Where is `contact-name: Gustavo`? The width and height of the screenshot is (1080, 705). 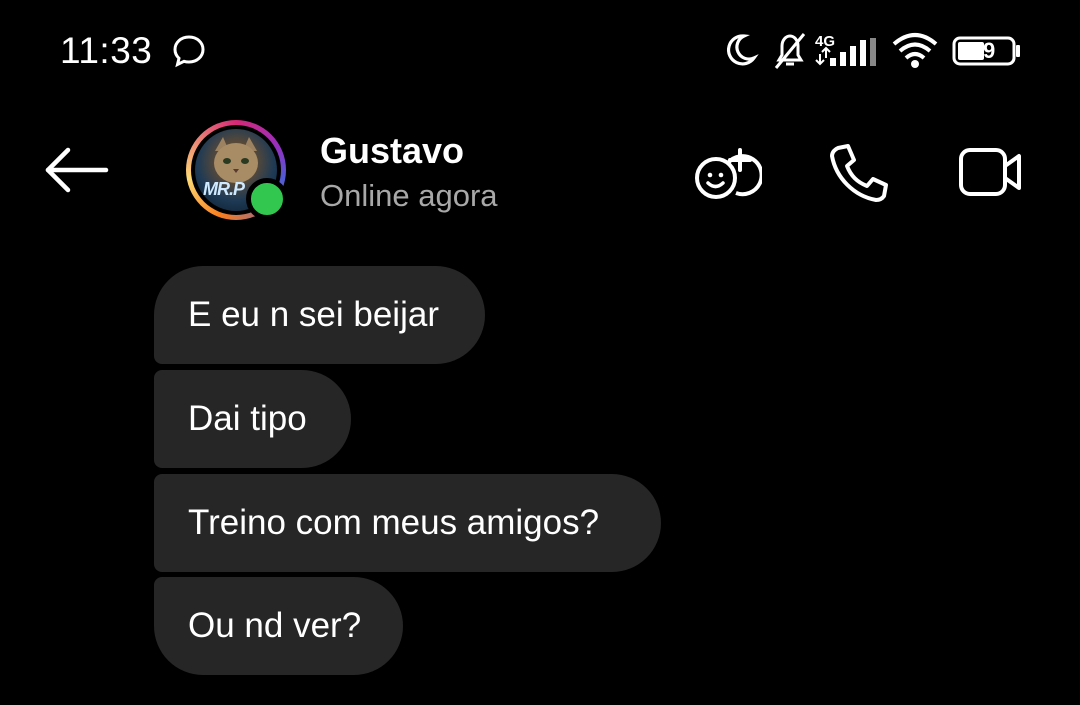
contact-name: Gustavo is located at coordinates (392, 151).